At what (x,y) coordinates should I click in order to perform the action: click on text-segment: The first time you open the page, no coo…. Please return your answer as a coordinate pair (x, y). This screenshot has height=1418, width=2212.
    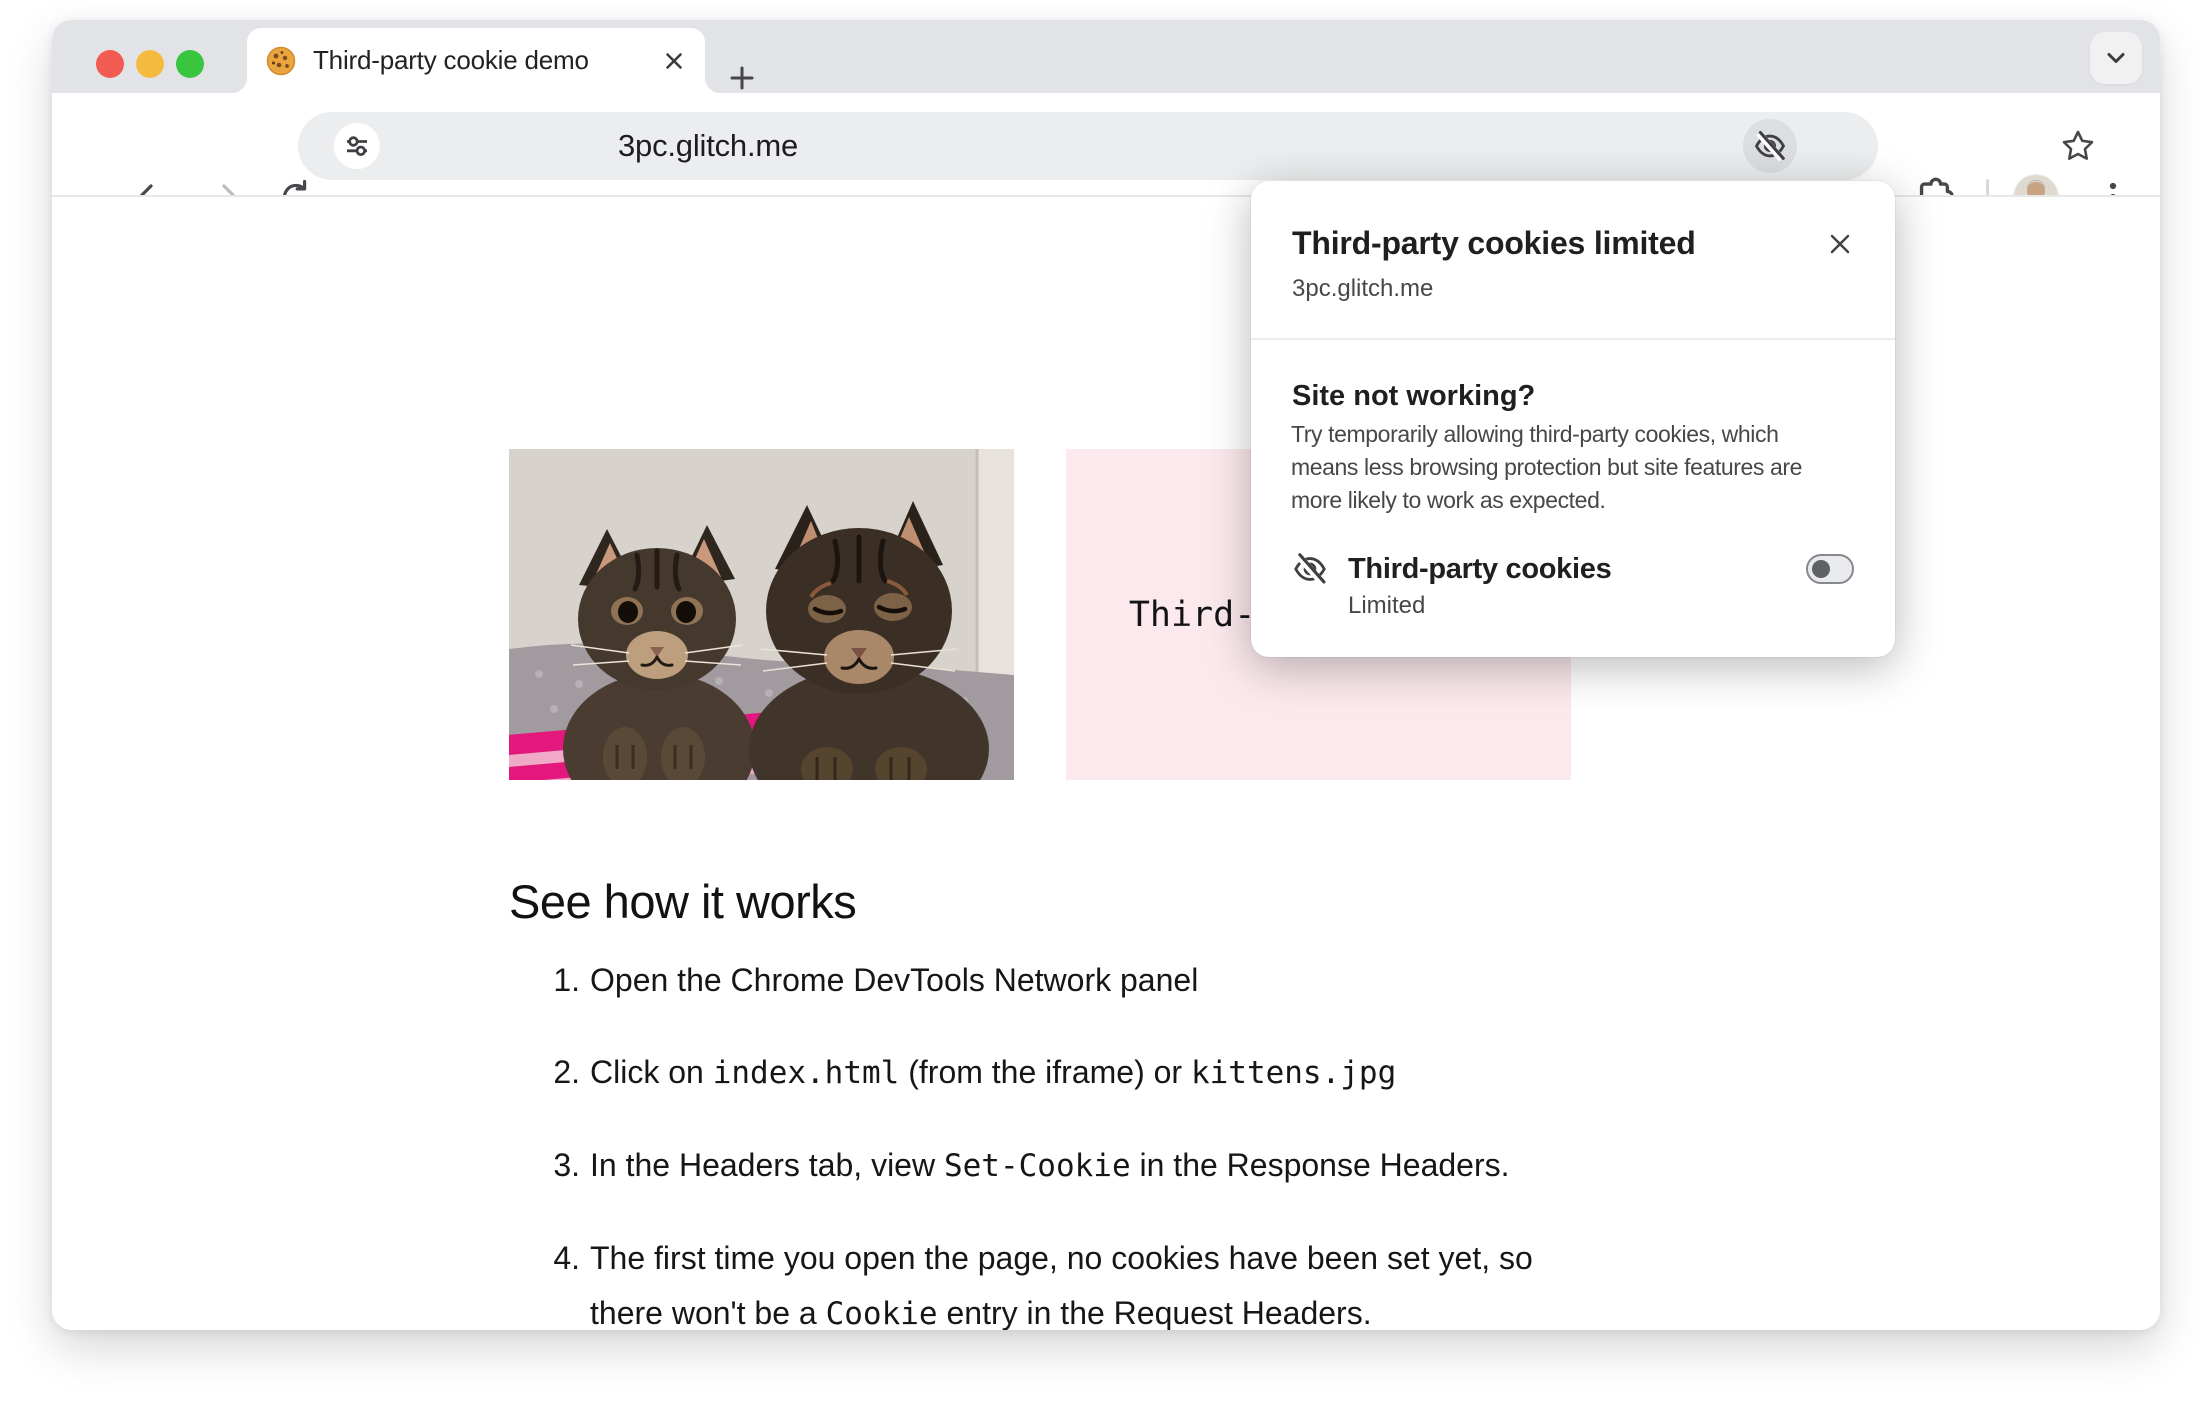
    Looking at the image, I should click on (1061, 1258).